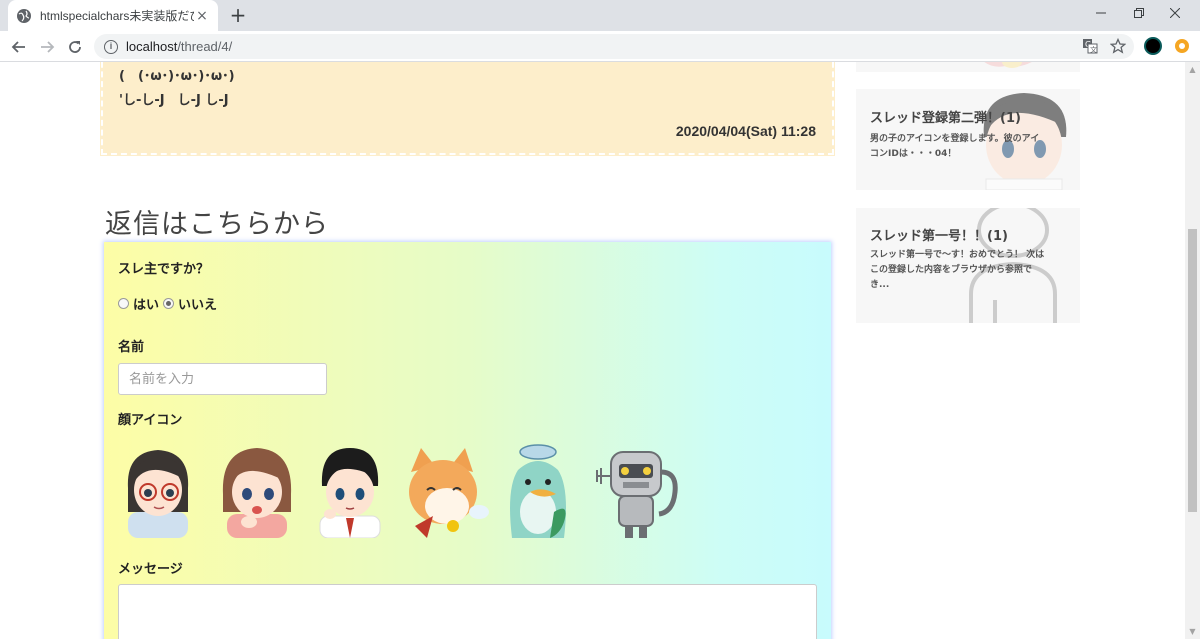 This screenshot has width=1200, height=639. What do you see at coordinates (745, 131) in the screenshot?
I see `post-date: 2020/04/04(Sat) 11:28` at bounding box center [745, 131].